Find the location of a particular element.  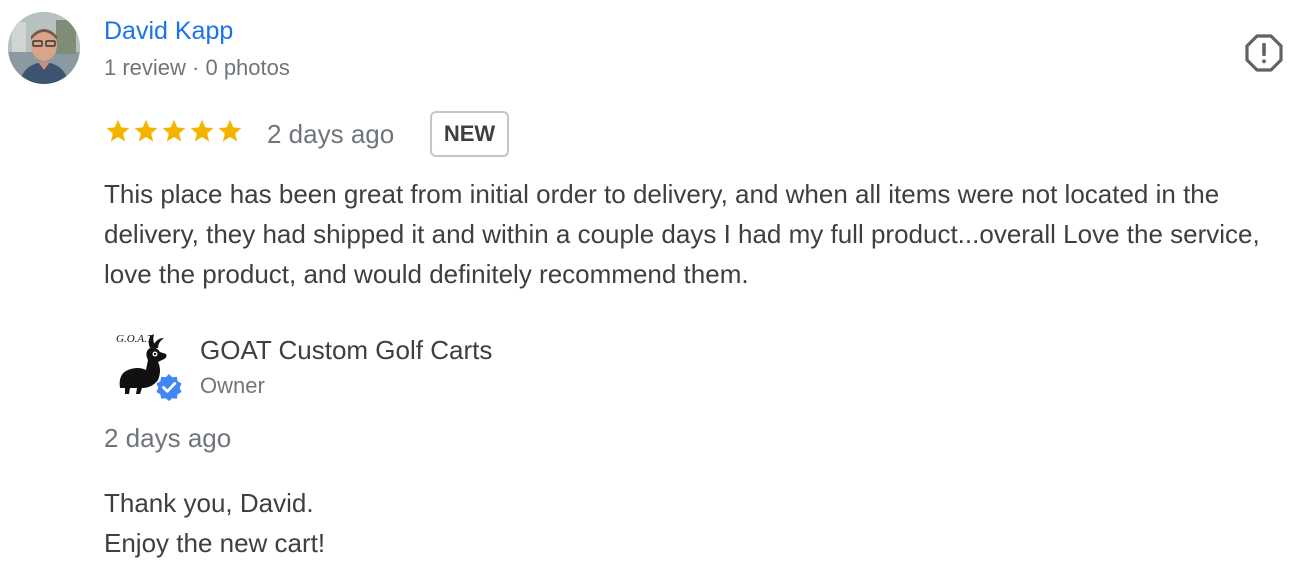

svg-text: G.O.A.T is located at coordinates (135, 339).